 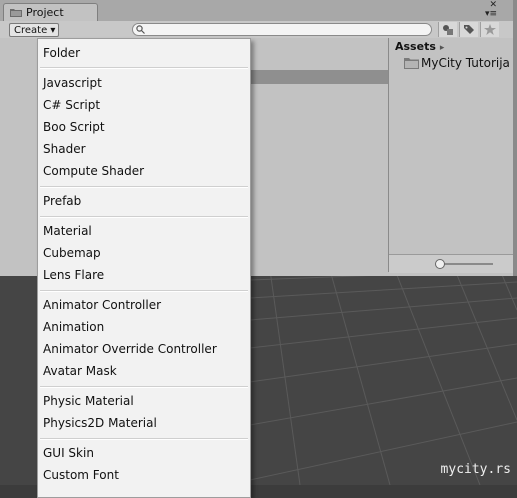 What do you see at coordinates (81, 475) in the screenshot?
I see `menu-item-custom-font: Custom Font` at bounding box center [81, 475].